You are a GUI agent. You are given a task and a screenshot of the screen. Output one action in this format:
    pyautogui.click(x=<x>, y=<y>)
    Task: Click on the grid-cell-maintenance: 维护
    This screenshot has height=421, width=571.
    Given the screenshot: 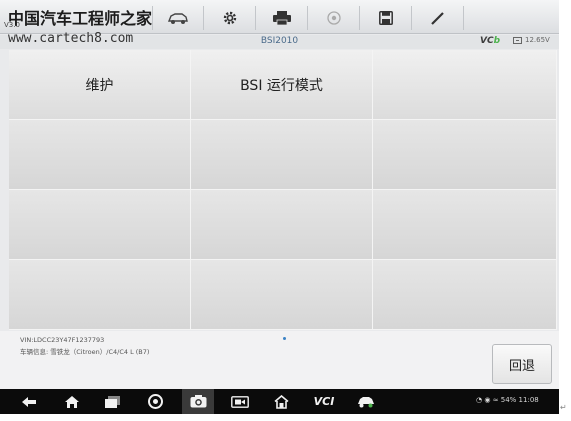 What is the action you would take?
    pyautogui.click(x=100, y=85)
    